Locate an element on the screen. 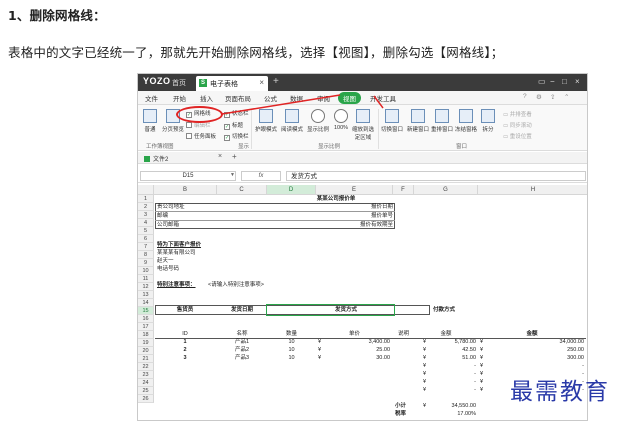 The image size is (634, 421). watermark-logo: 最需教育 is located at coordinates (560, 392).